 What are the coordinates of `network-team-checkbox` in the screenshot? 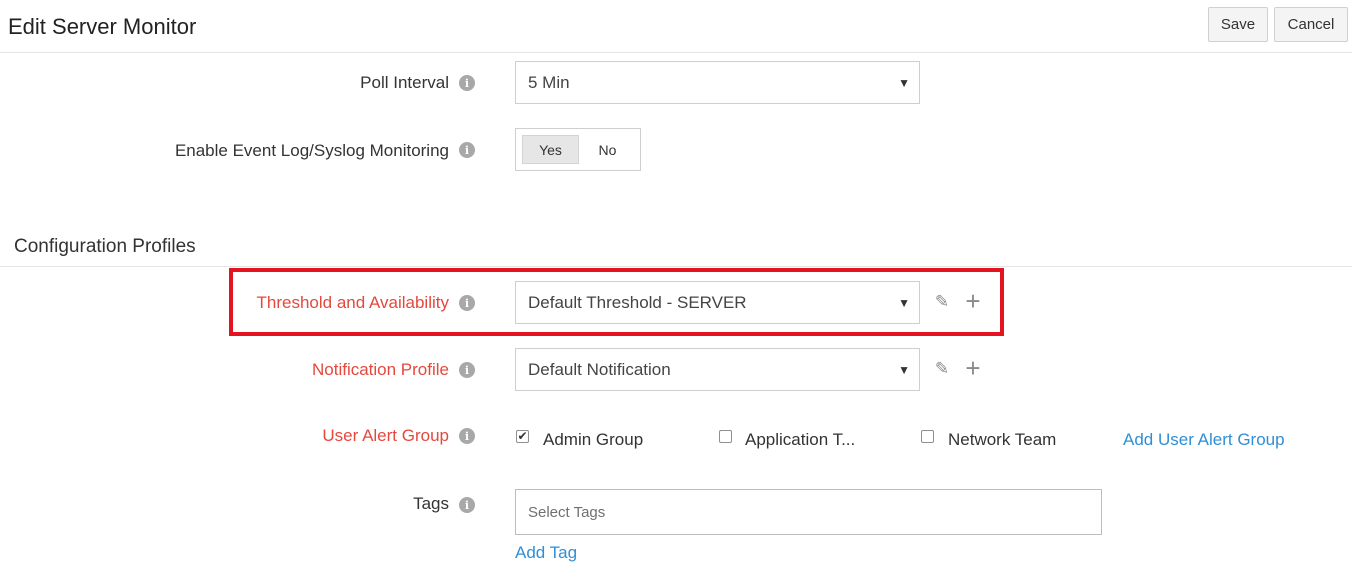 It's located at (927, 436).